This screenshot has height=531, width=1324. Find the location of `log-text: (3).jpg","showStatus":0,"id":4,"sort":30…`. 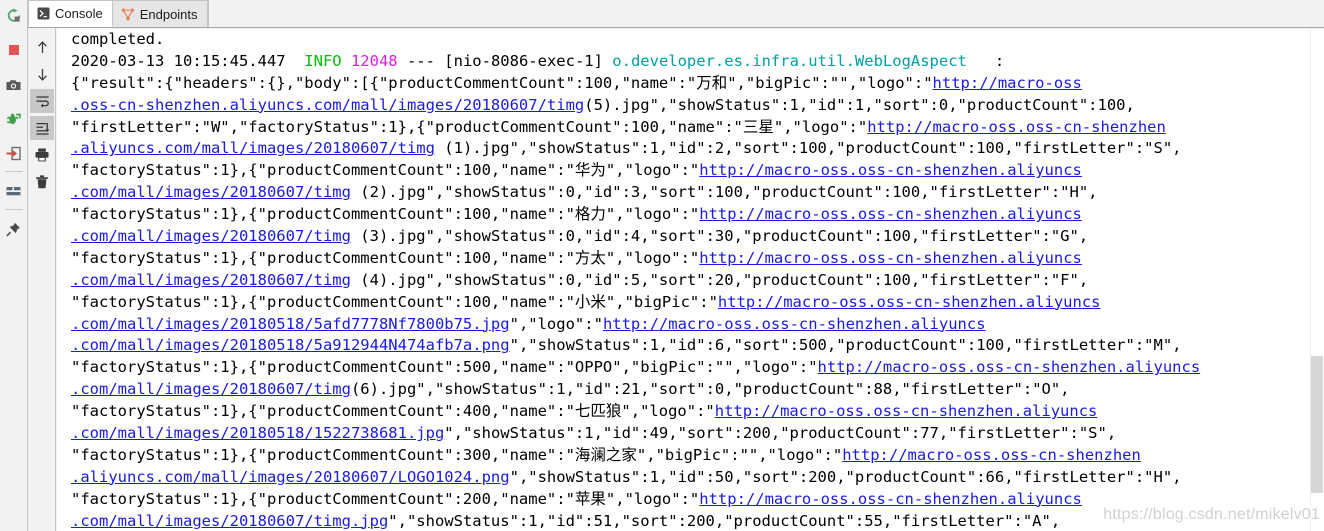

log-text: (3).jpg","showStatus":0,"id":4,"sort":30… is located at coordinates (719, 236).